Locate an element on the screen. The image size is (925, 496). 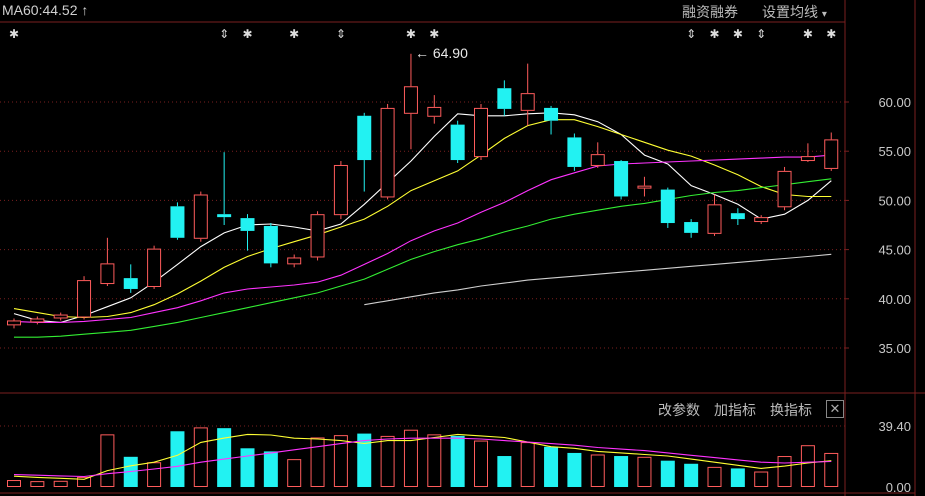
price-axis: 60.00 55.00 50.00 45.00 40.00 35.00 is located at coordinates (894, 225).